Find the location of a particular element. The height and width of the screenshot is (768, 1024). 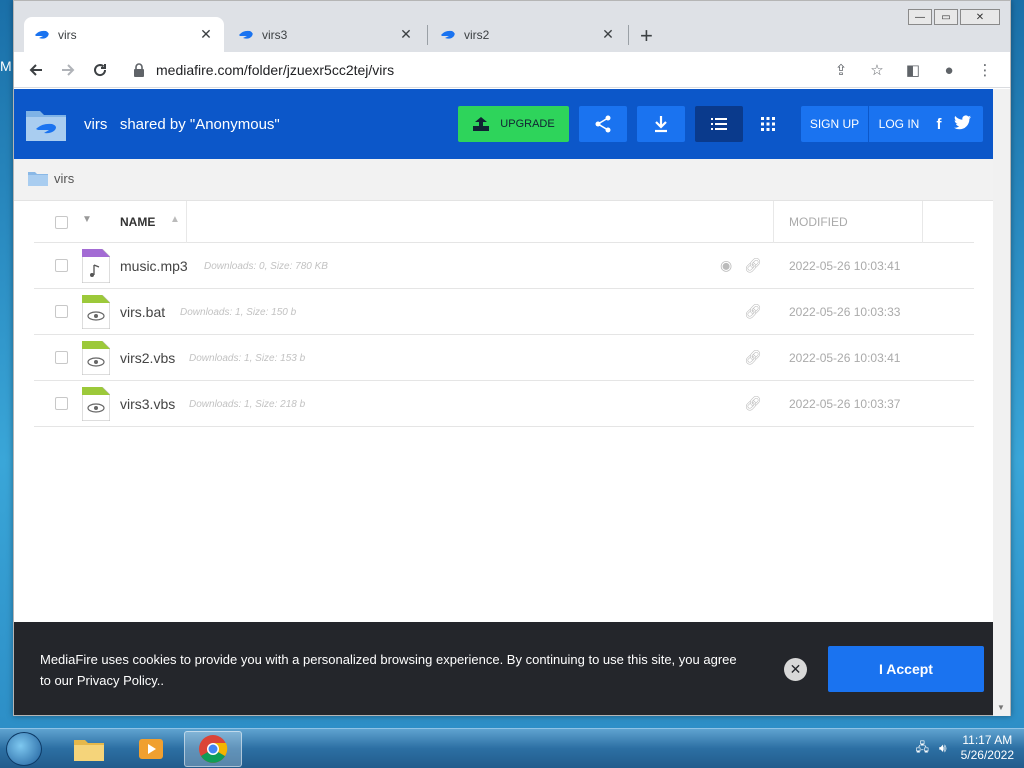

reload-button is located at coordinates (100, 70).